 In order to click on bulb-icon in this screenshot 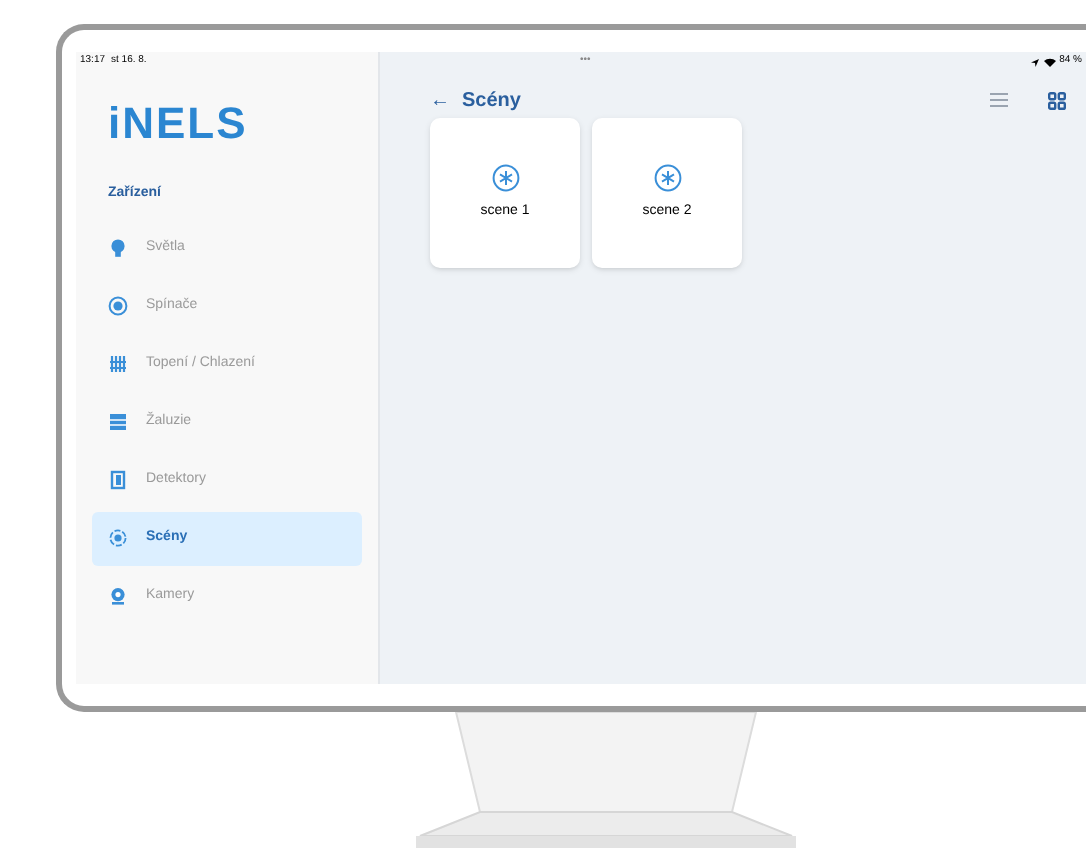, I will do `click(118, 248)`.